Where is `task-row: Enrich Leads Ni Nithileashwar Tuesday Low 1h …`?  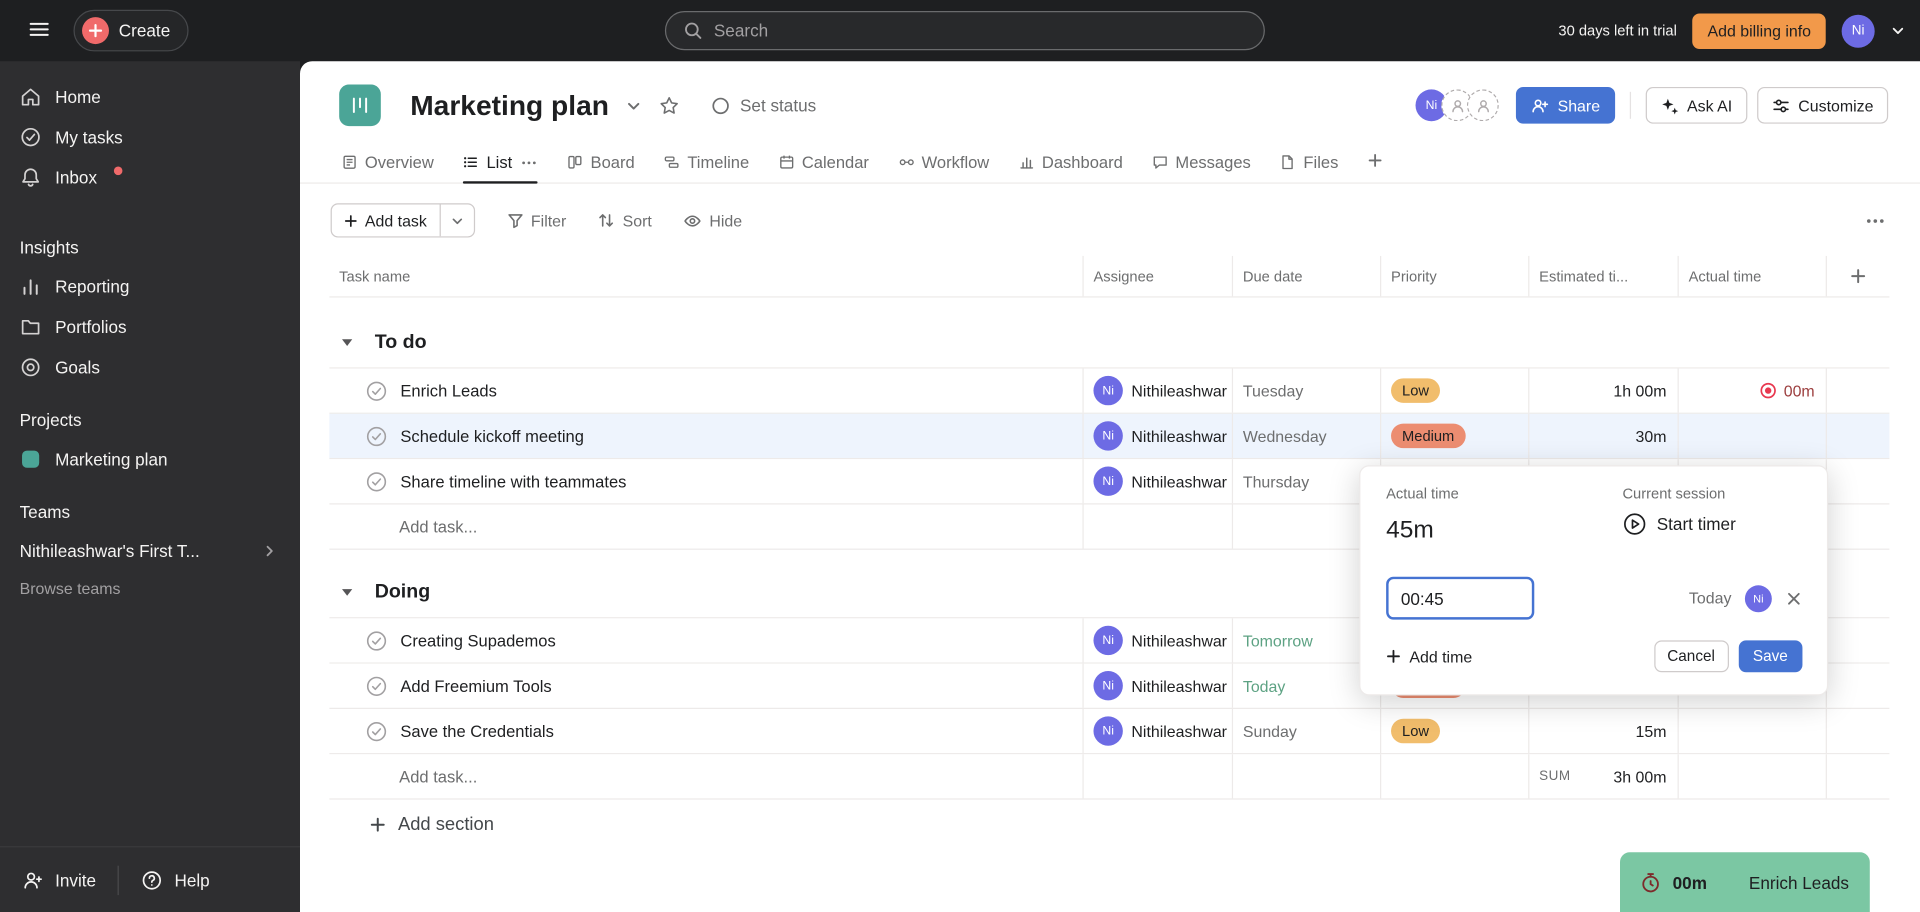 task-row: Enrich Leads Ni Nithileashwar Tuesday Low 1h … is located at coordinates (1109, 391).